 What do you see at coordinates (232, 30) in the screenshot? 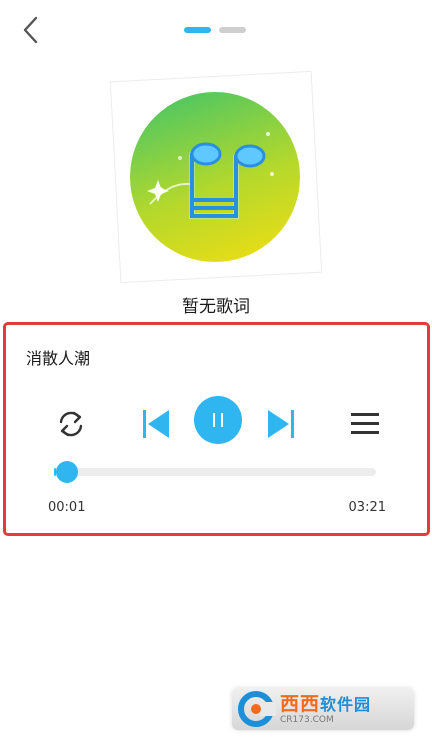
I see `page-dot` at bounding box center [232, 30].